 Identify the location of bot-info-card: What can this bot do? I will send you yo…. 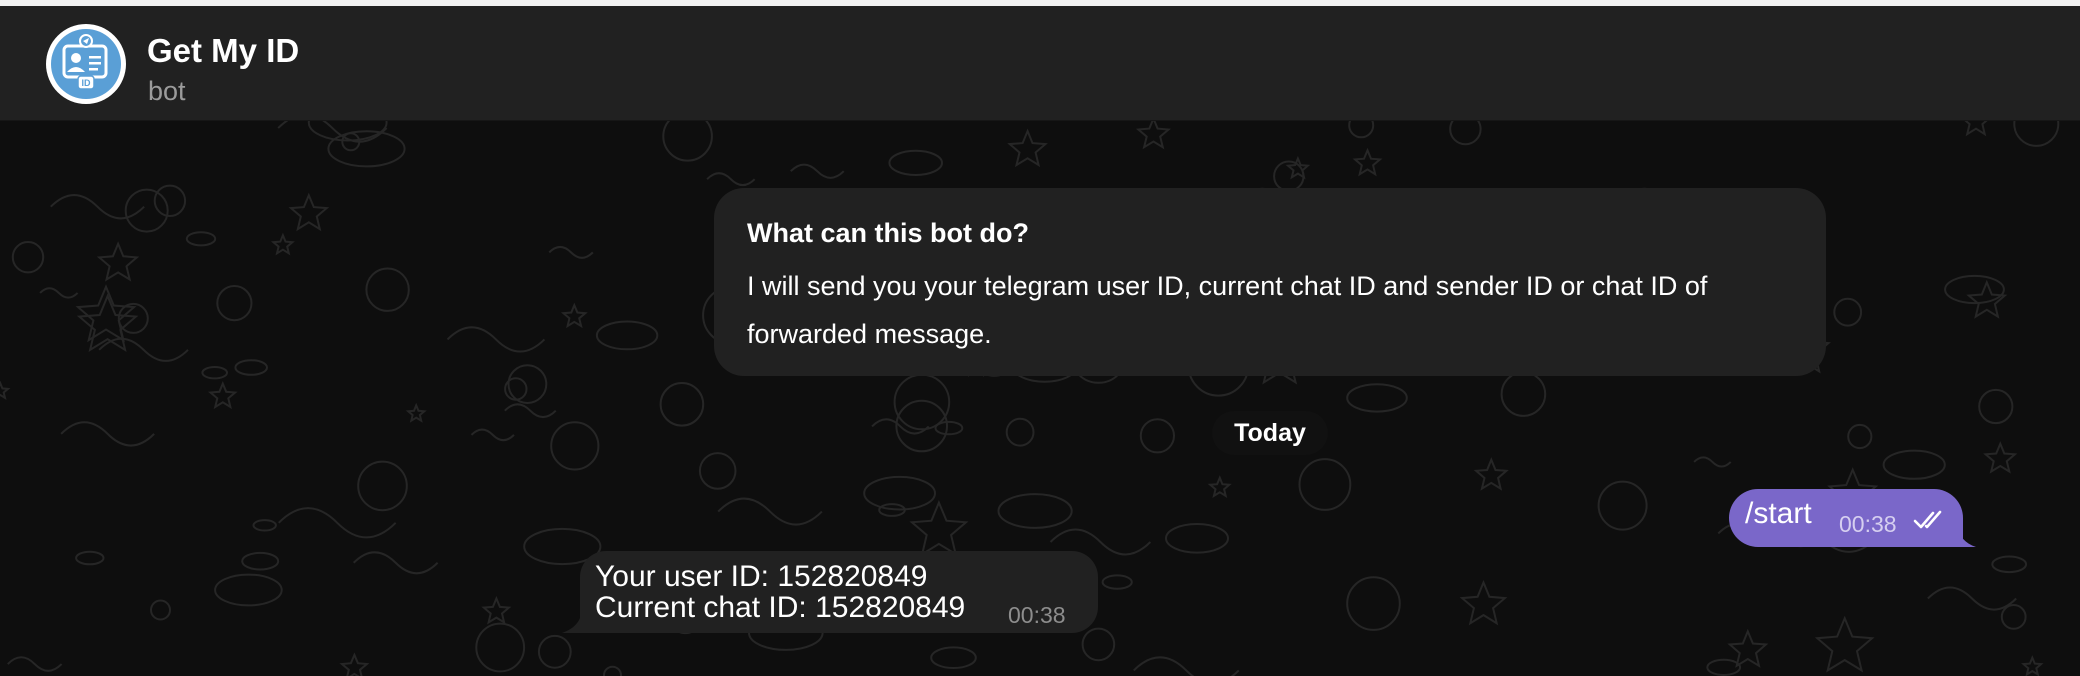
(1270, 282).